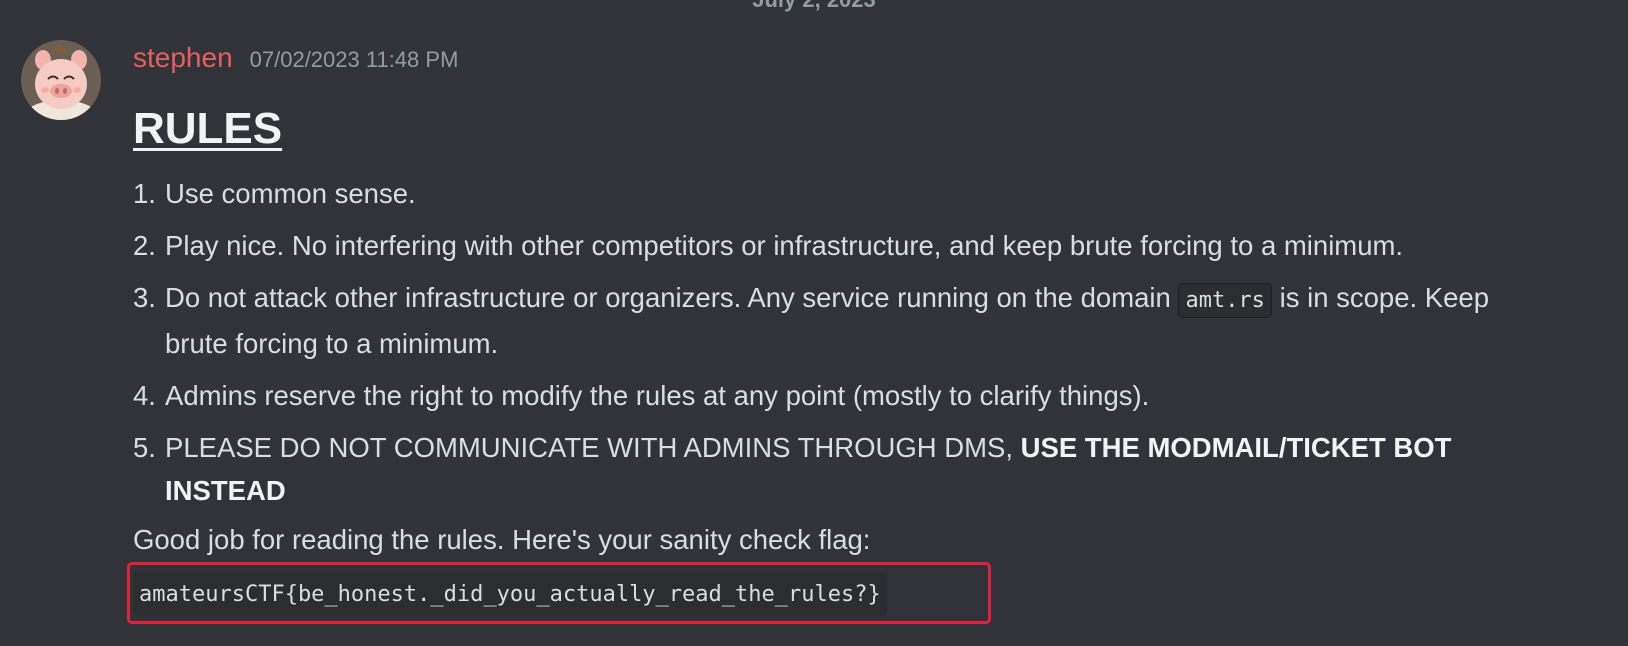 The height and width of the screenshot is (646, 1628). I want to click on rule-number: 2., so click(144, 245).